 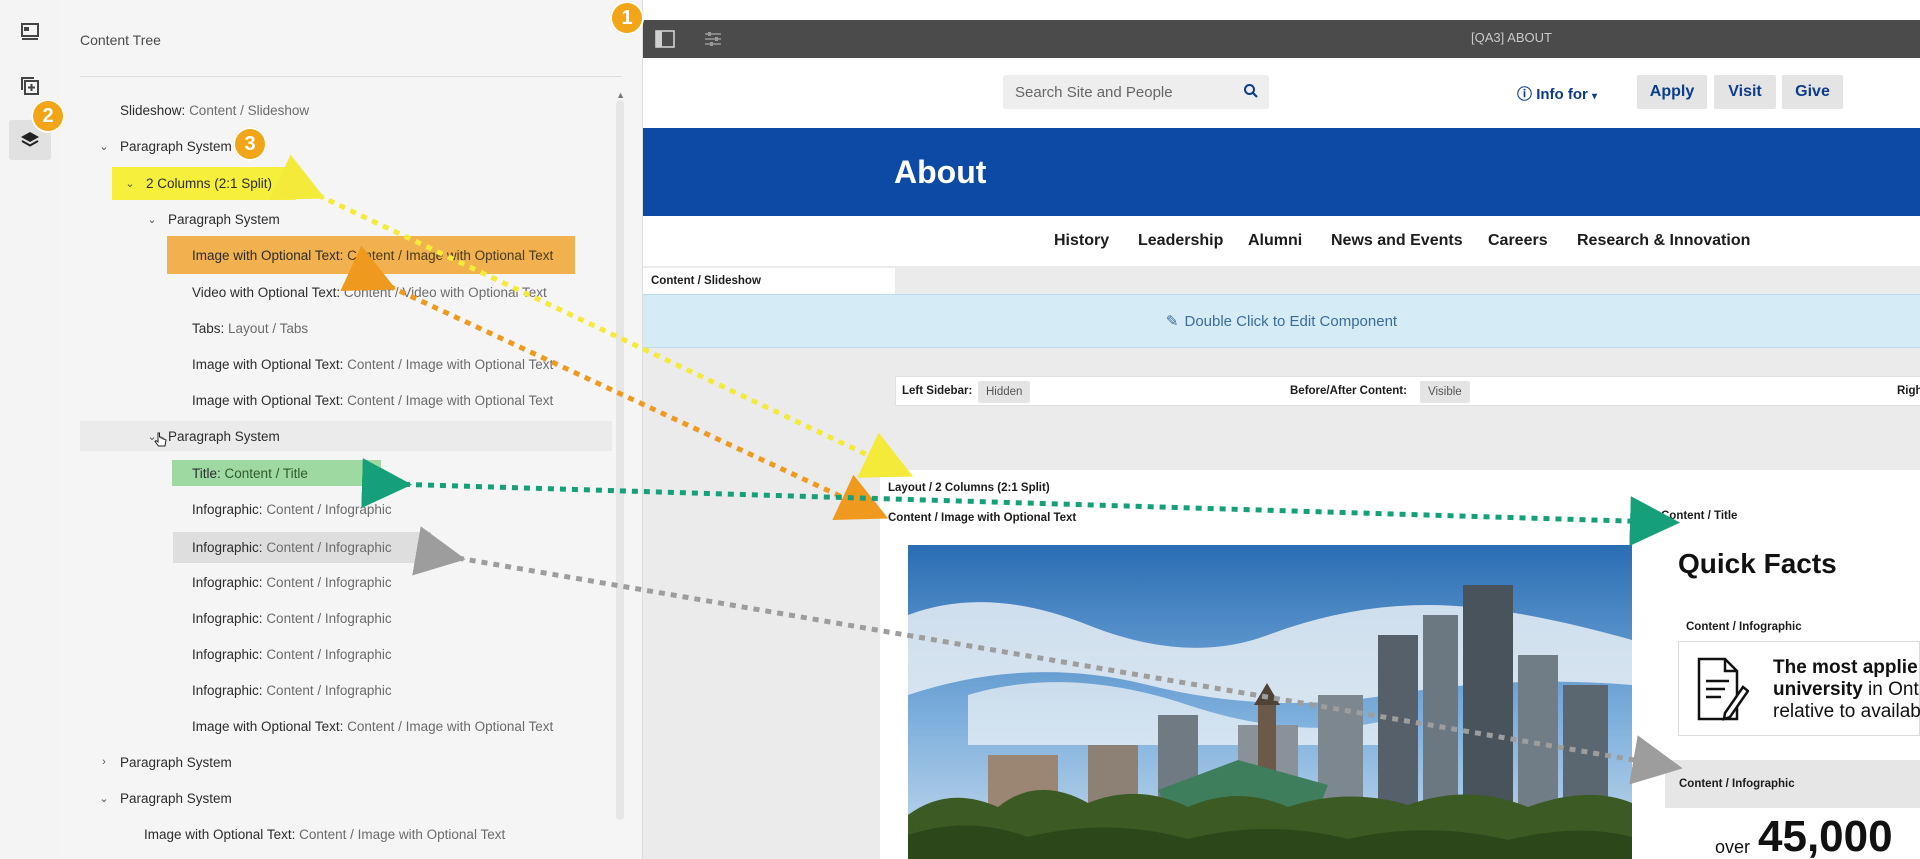 What do you see at coordinates (48, 116) in the screenshot?
I see `callout-badge-2: 2` at bounding box center [48, 116].